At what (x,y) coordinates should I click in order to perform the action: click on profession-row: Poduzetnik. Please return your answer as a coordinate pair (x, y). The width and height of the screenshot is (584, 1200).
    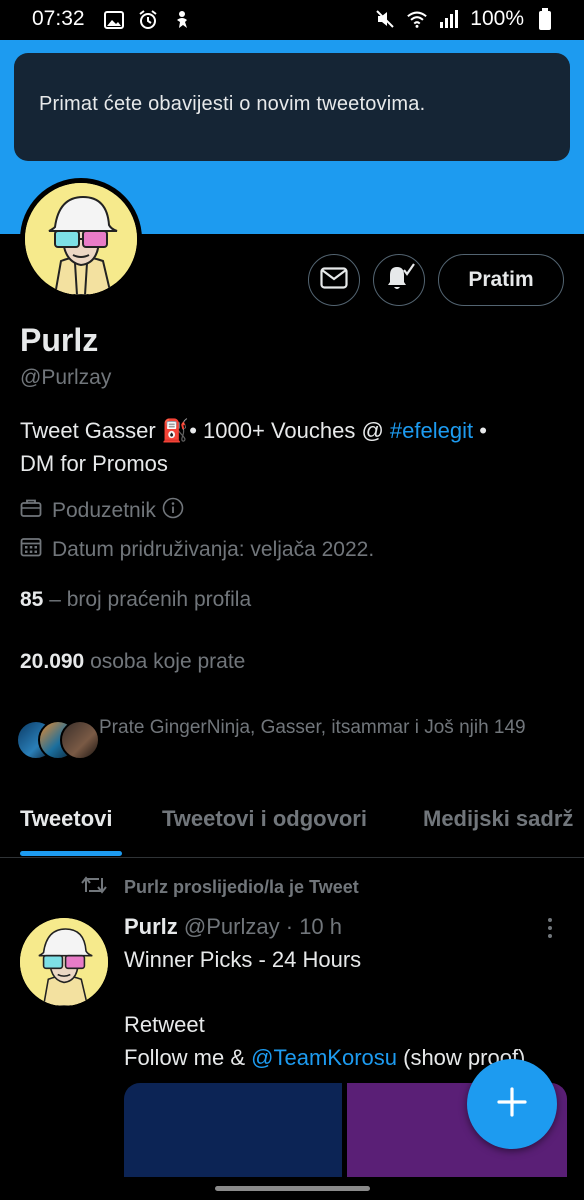
    Looking at the image, I should click on (102, 511).